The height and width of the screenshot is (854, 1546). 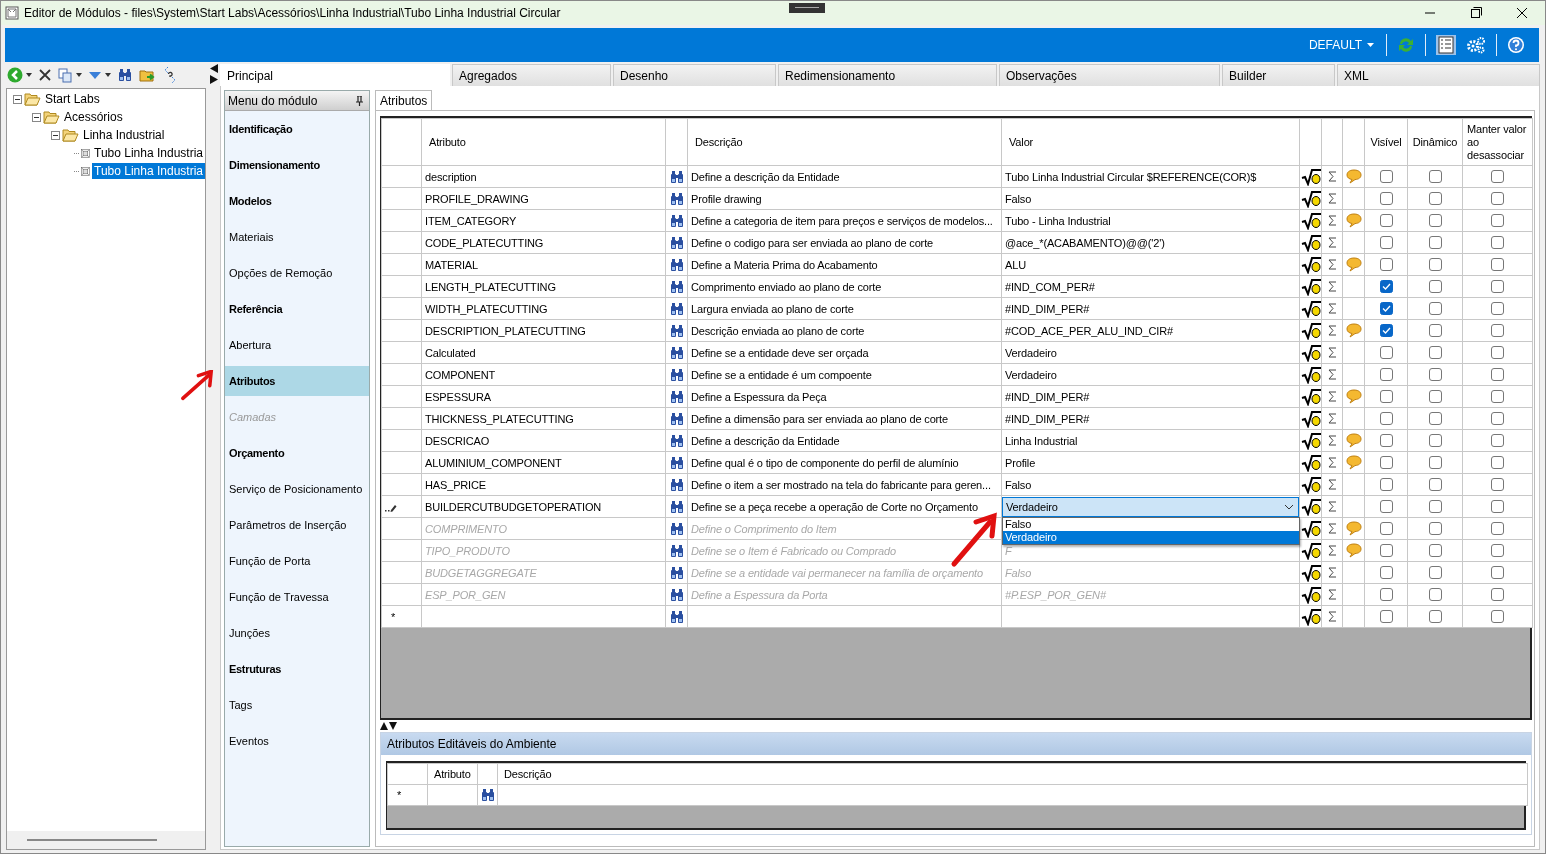 I want to click on menu-item: Atributos, so click(x=252, y=381).